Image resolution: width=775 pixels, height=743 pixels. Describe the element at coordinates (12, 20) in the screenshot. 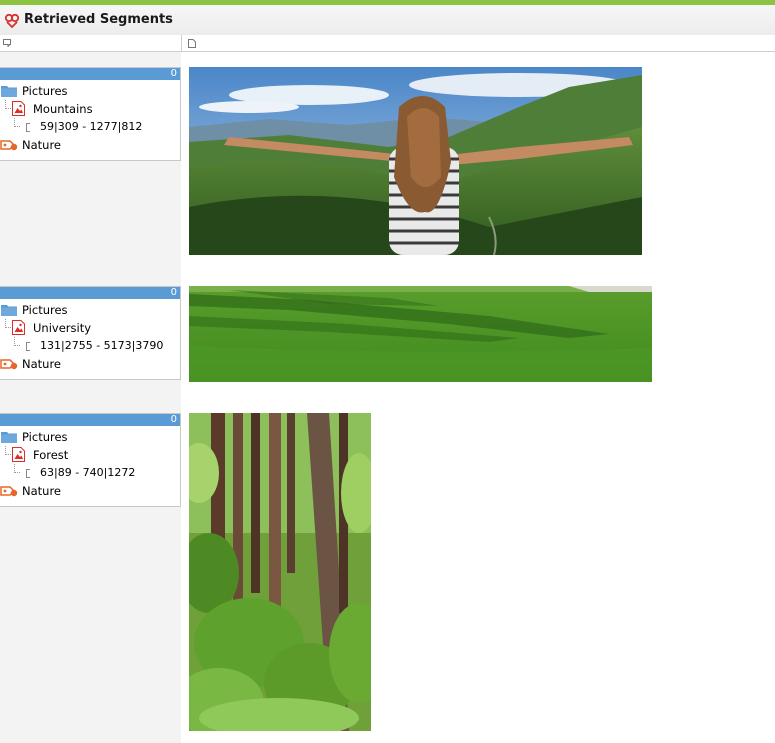

I see `retrieved-segments-icon` at that location.